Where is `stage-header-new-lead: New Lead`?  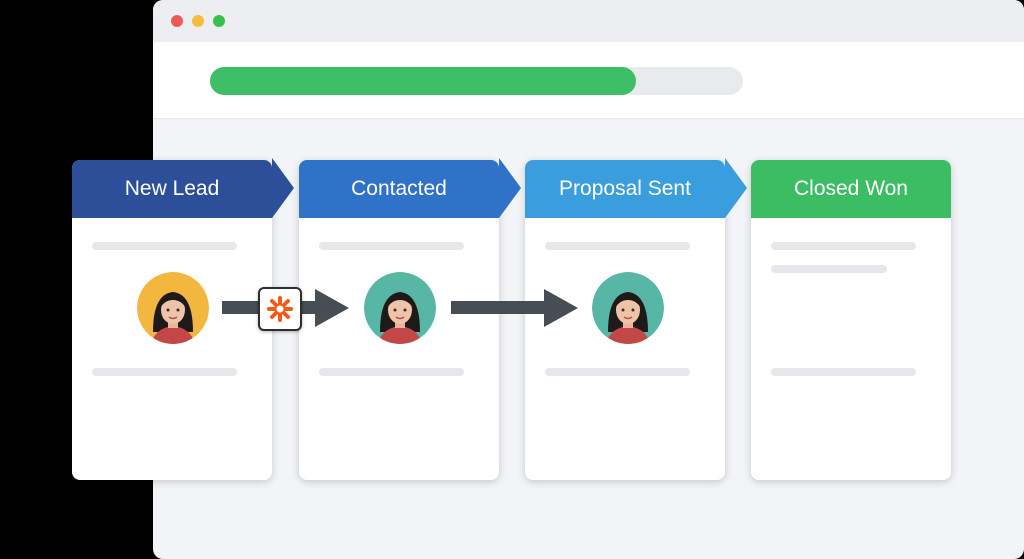
stage-header-new-lead: New Lead is located at coordinates (172, 189).